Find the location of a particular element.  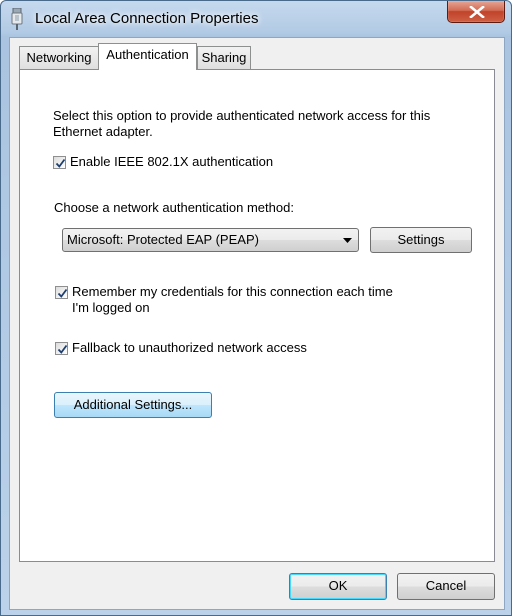

ok-button: OK is located at coordinates (338, 586).